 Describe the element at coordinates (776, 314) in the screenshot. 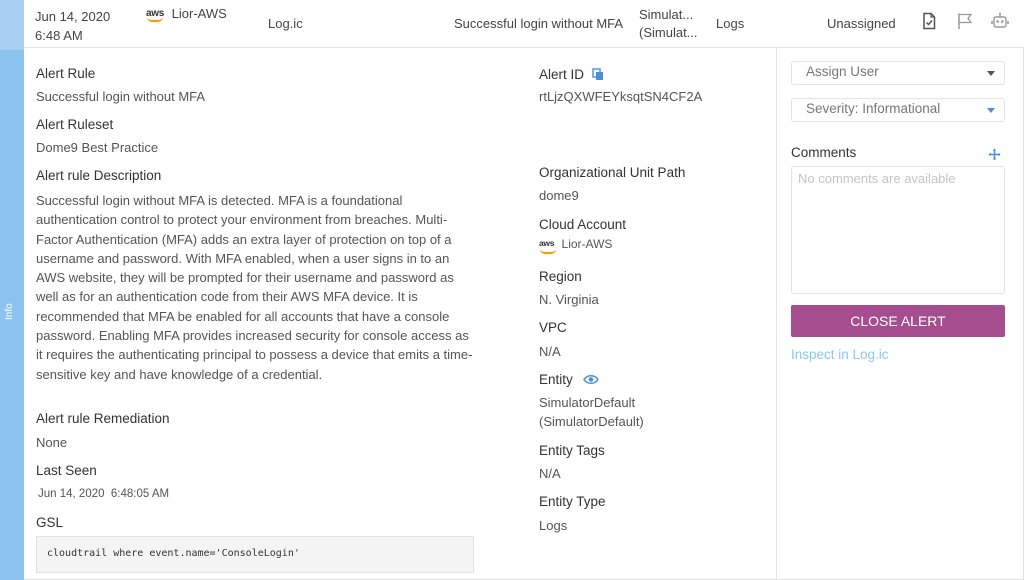

I see `column-divider` at that location.